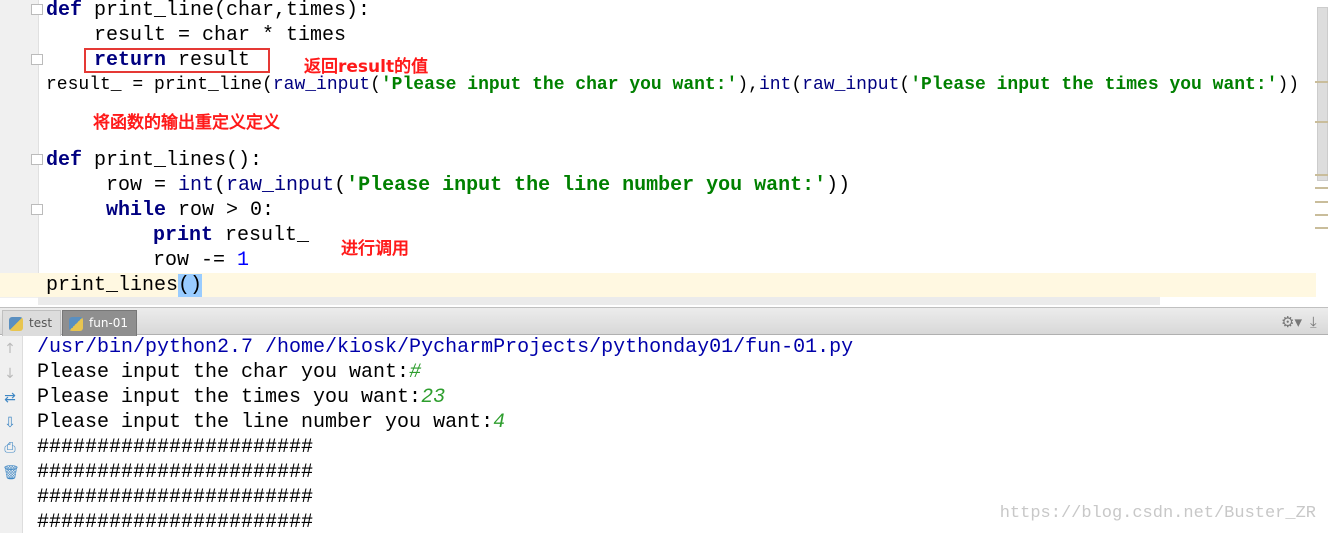 The height and width of the screenshot is (535, 1328). I want to click on annotation-call: 进行调用, so click(375, 249).